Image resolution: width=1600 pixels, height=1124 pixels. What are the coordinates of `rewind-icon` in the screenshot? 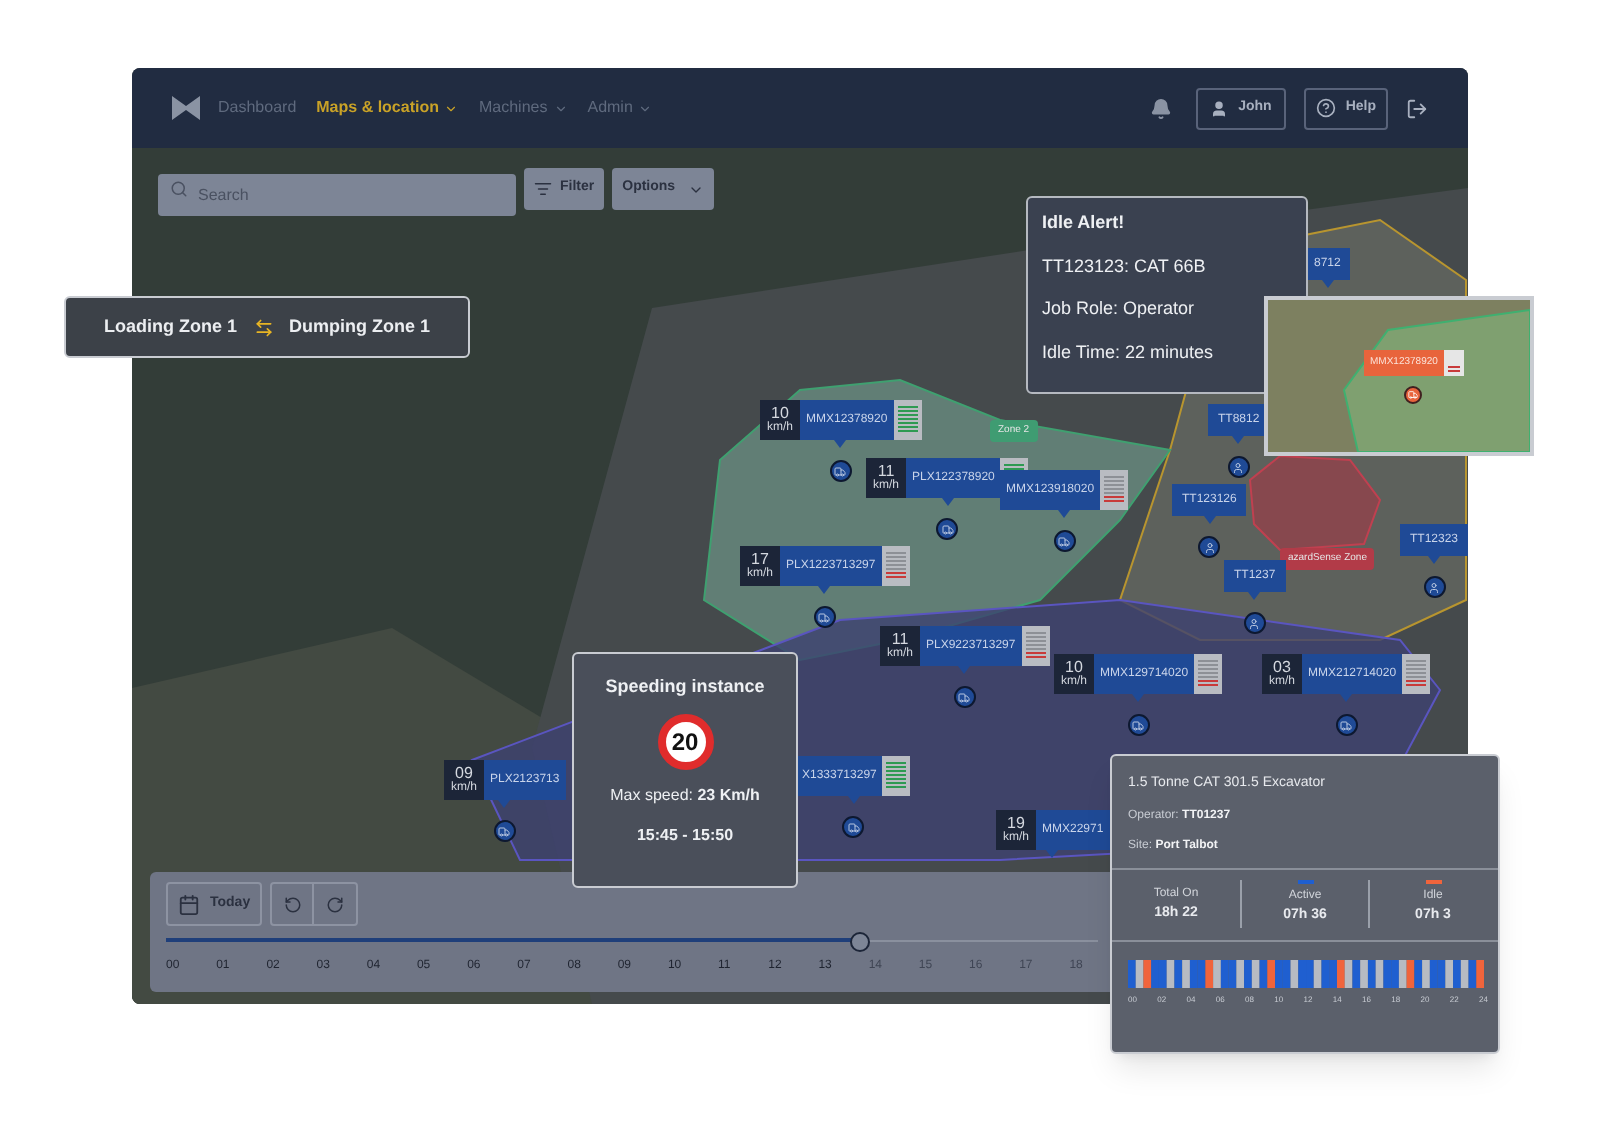 It's located at (292, 904).